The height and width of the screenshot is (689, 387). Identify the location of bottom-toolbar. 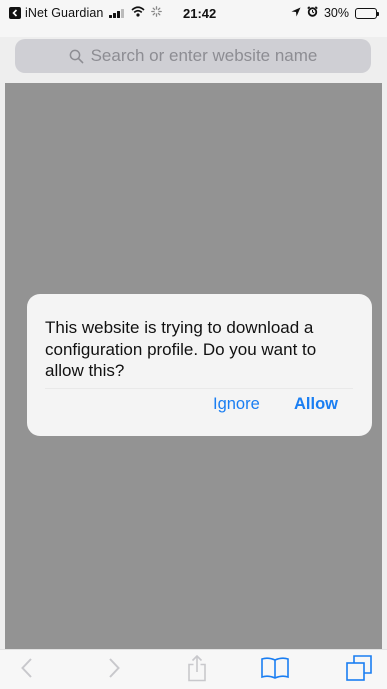
(193, 669).